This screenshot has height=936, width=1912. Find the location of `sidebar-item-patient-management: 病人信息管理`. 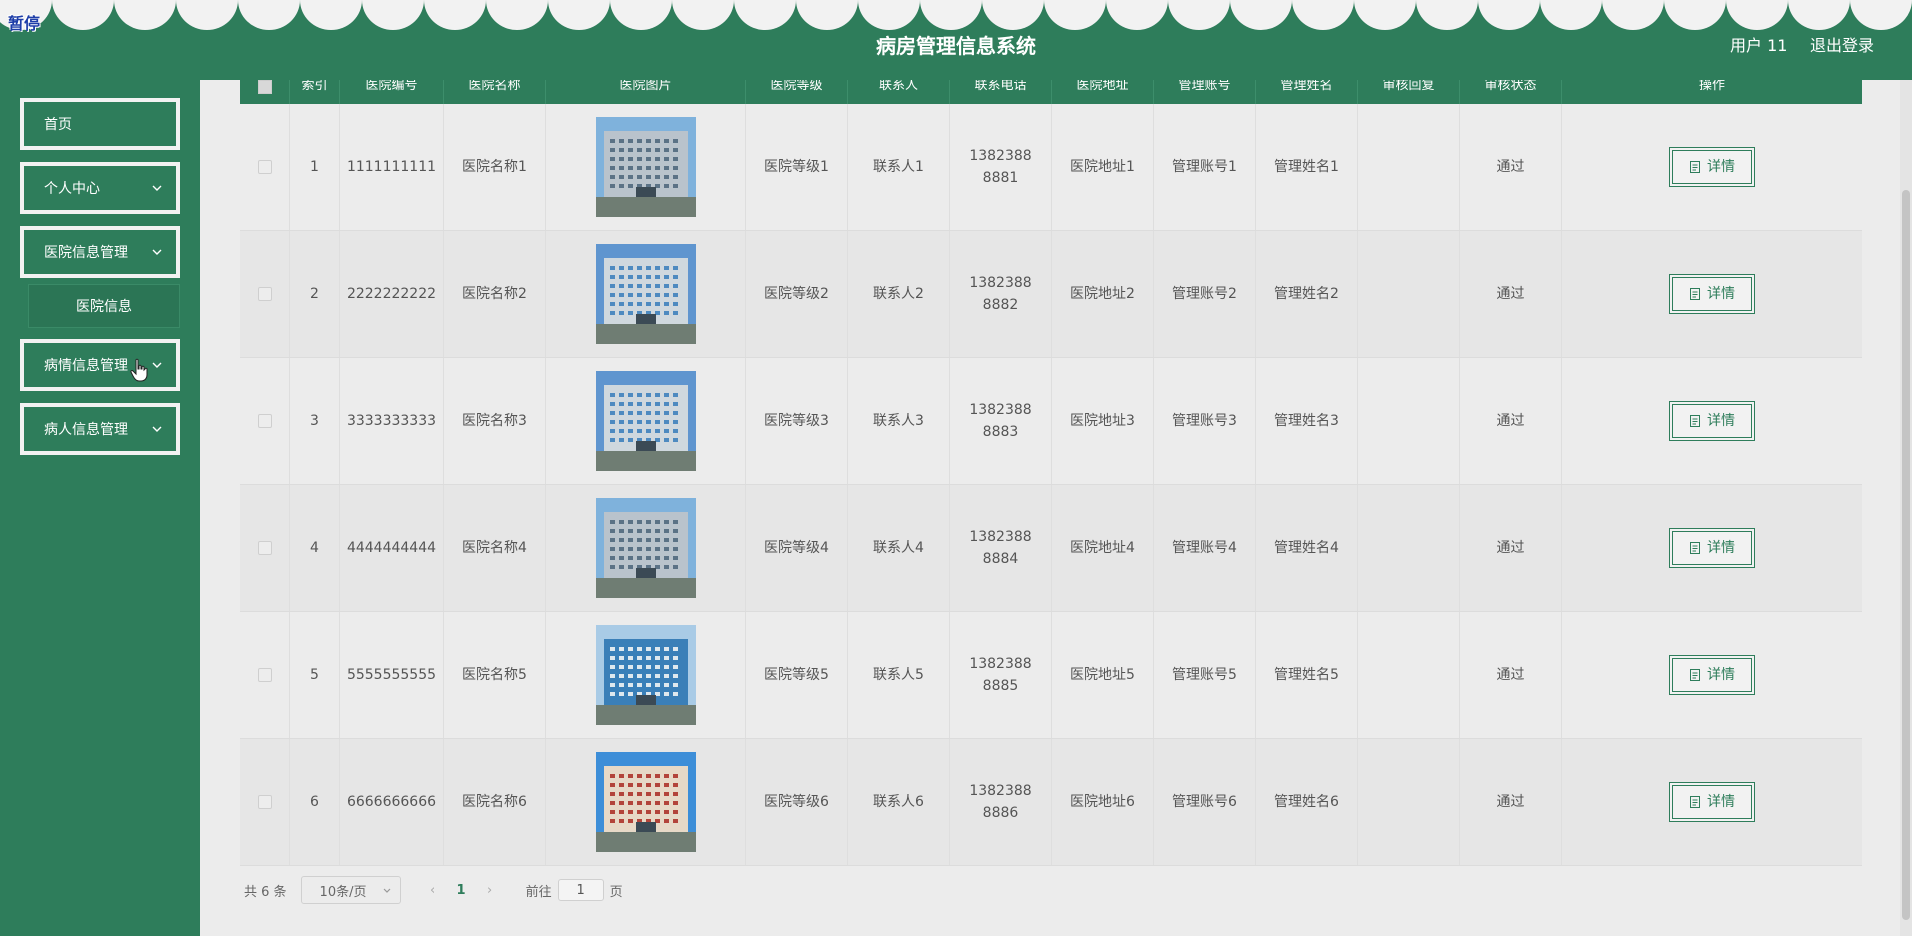

sidebar-item-patient-management: 病人信息管理 is located at coordinates (100, 429).